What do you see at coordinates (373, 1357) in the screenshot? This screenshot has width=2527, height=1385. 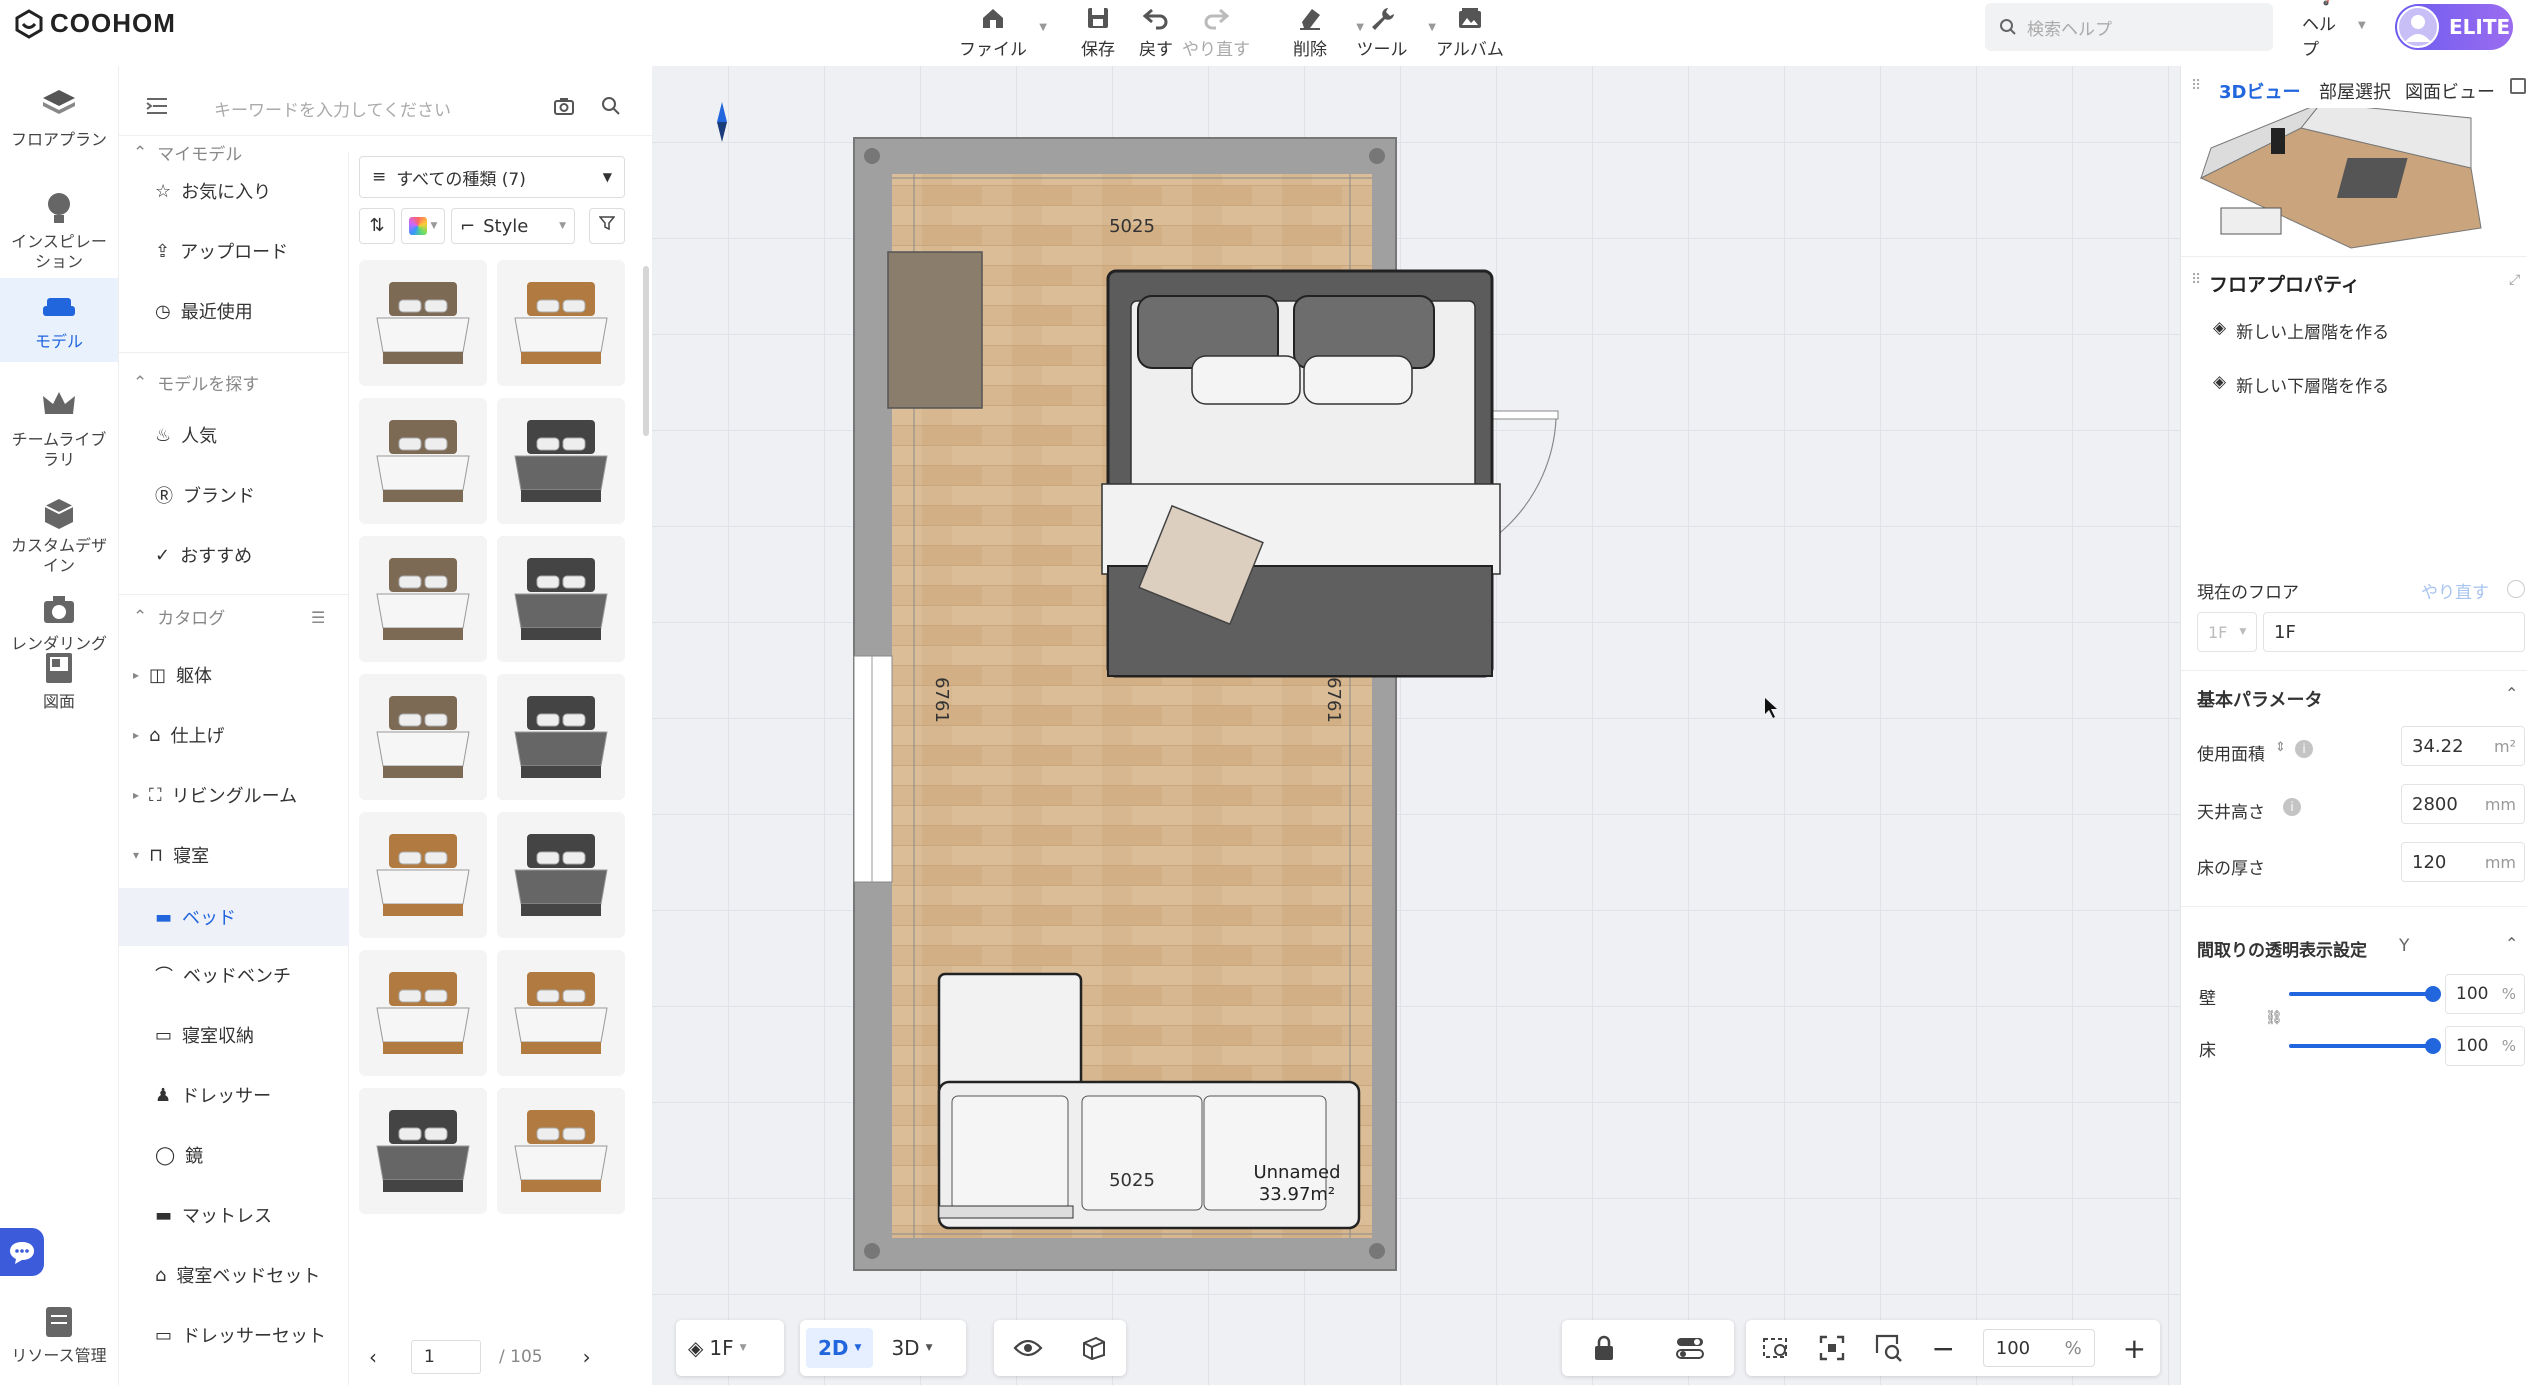 I see `prev-page-icon: ‹` at bounding box center [373, 1357].